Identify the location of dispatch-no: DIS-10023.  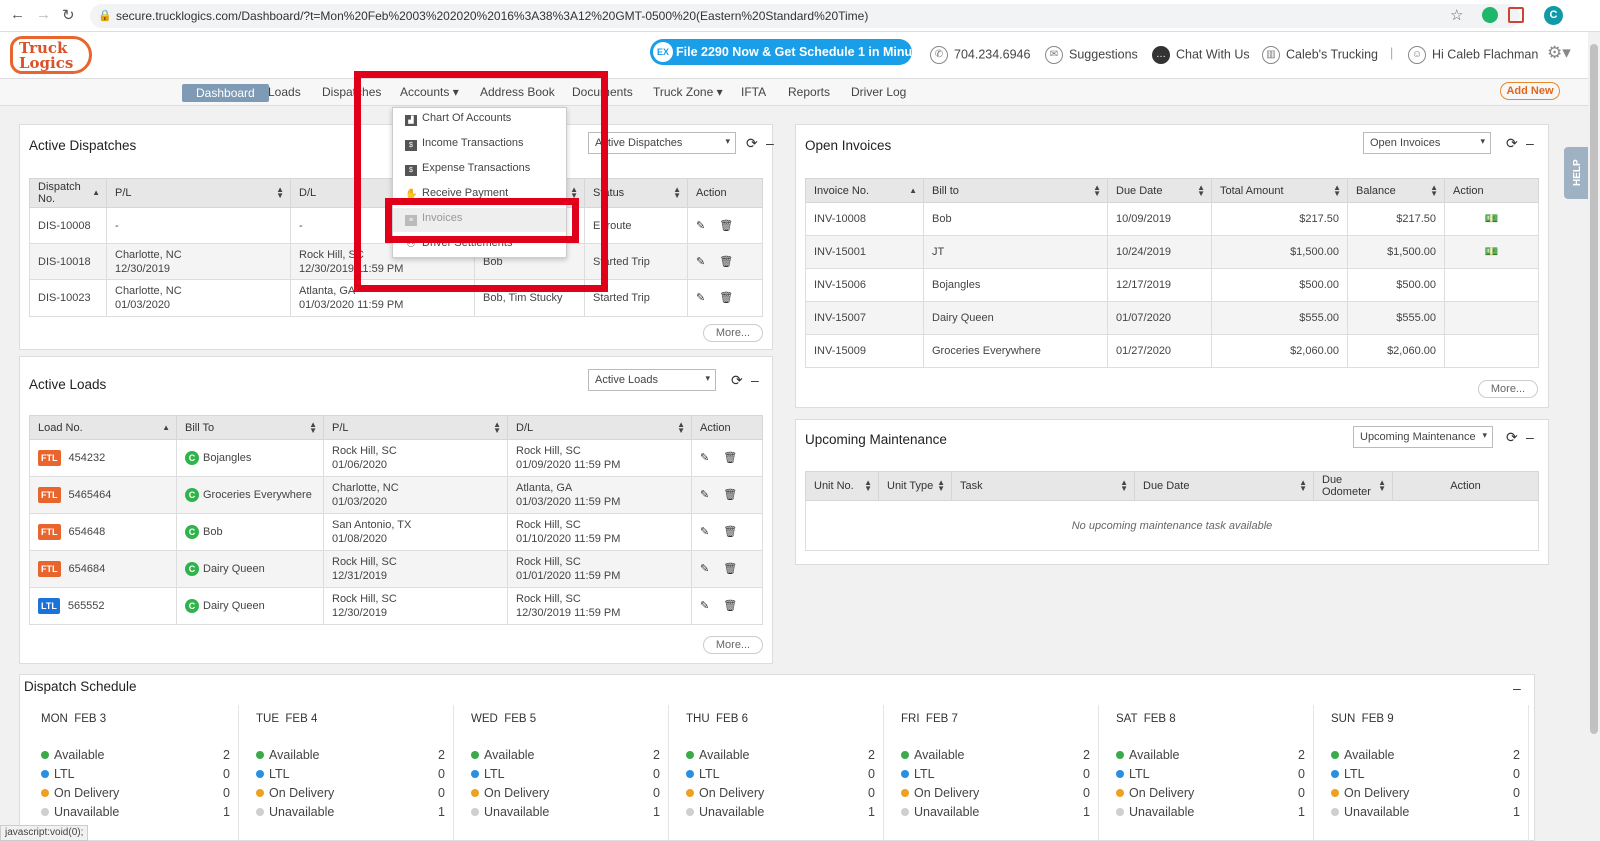
(68, 298).